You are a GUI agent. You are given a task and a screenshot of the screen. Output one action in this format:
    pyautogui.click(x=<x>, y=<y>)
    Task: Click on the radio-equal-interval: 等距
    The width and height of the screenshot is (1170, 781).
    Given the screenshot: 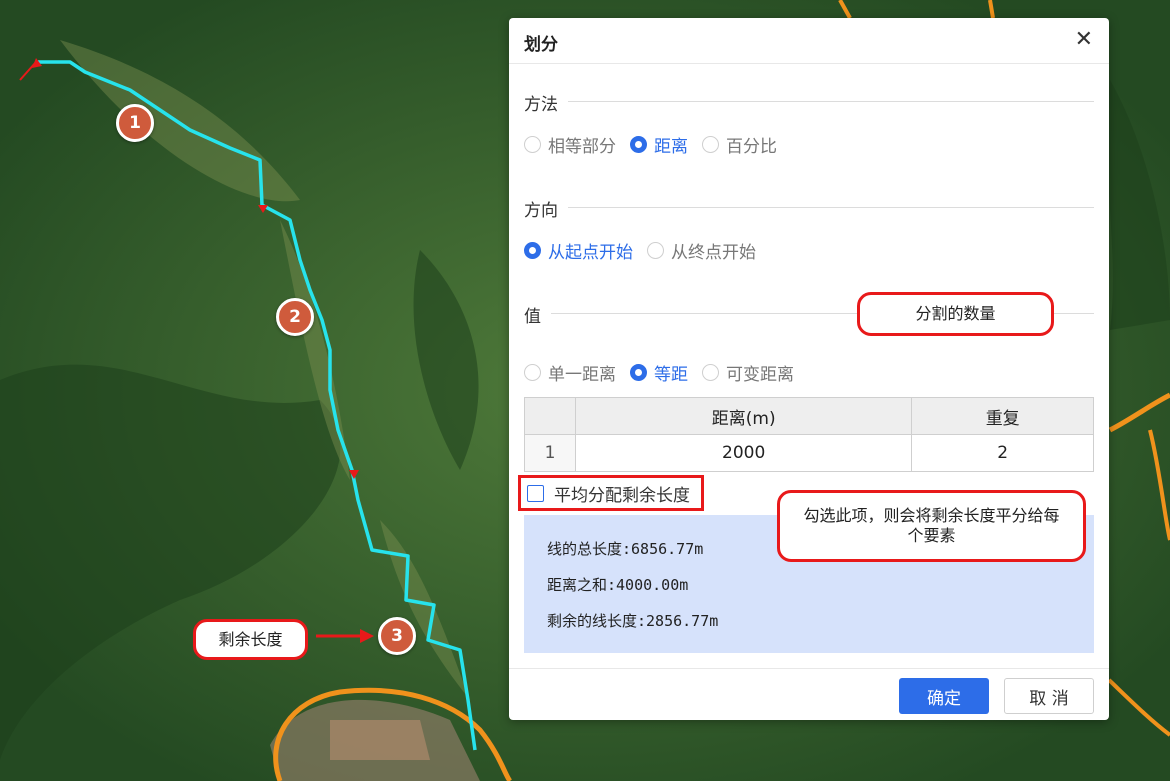 What is the action you would take?
    pyautogui.click(x=659, y=372)
    